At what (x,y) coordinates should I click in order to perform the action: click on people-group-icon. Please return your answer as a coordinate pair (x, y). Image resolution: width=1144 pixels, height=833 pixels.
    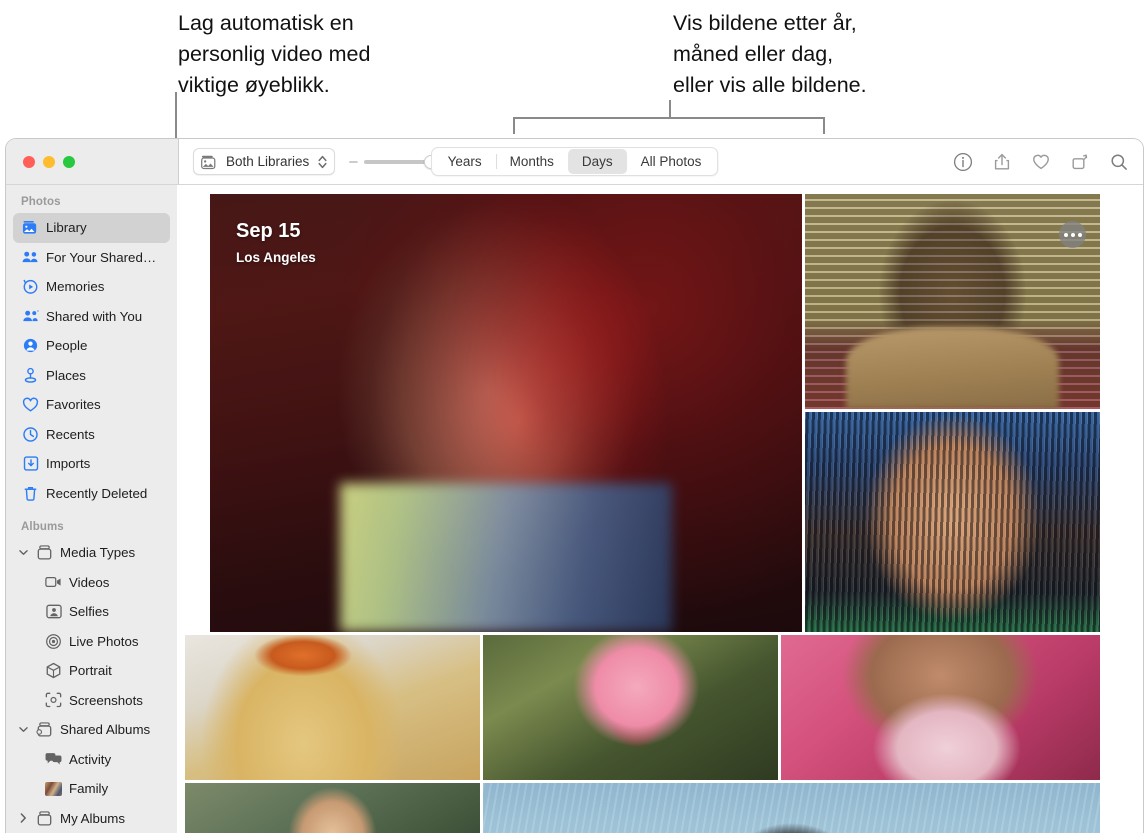
    Looking at the image, I should click on (30, 257).